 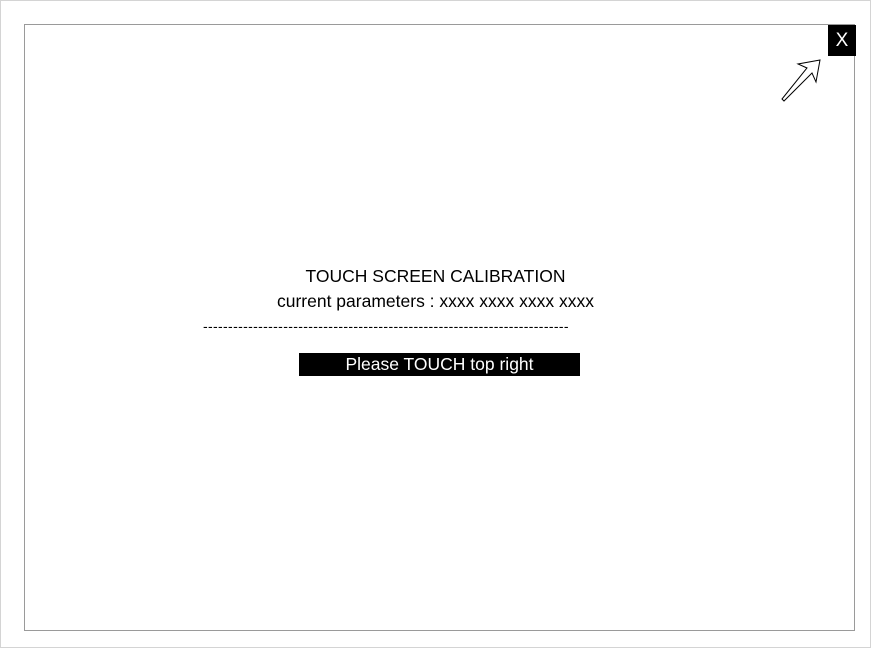 What do you see at coordinates (439, 364) in the screenshot?
I see `touch-prompt: Please TOUCH top right` at bounding box center [439, 364].